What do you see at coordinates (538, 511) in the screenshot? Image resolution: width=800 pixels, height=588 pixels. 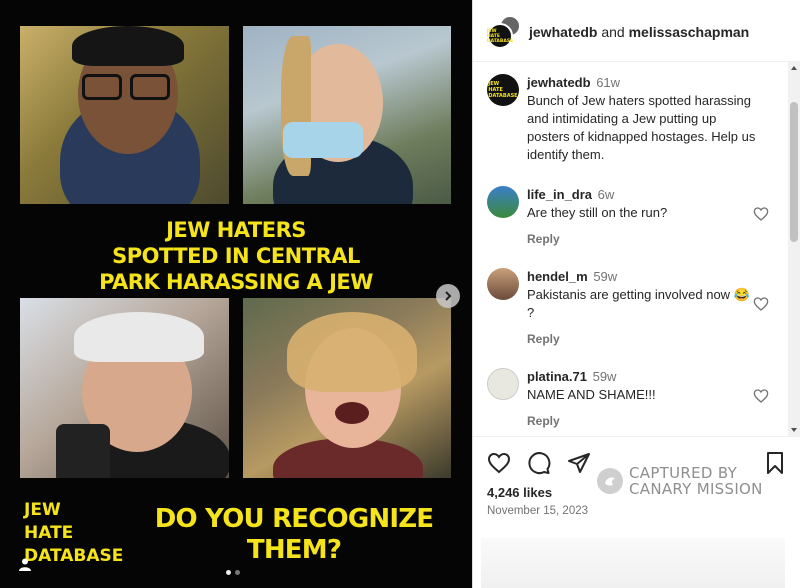 I see `post-date: November 15, 2023` at bounding box center [538, 511].